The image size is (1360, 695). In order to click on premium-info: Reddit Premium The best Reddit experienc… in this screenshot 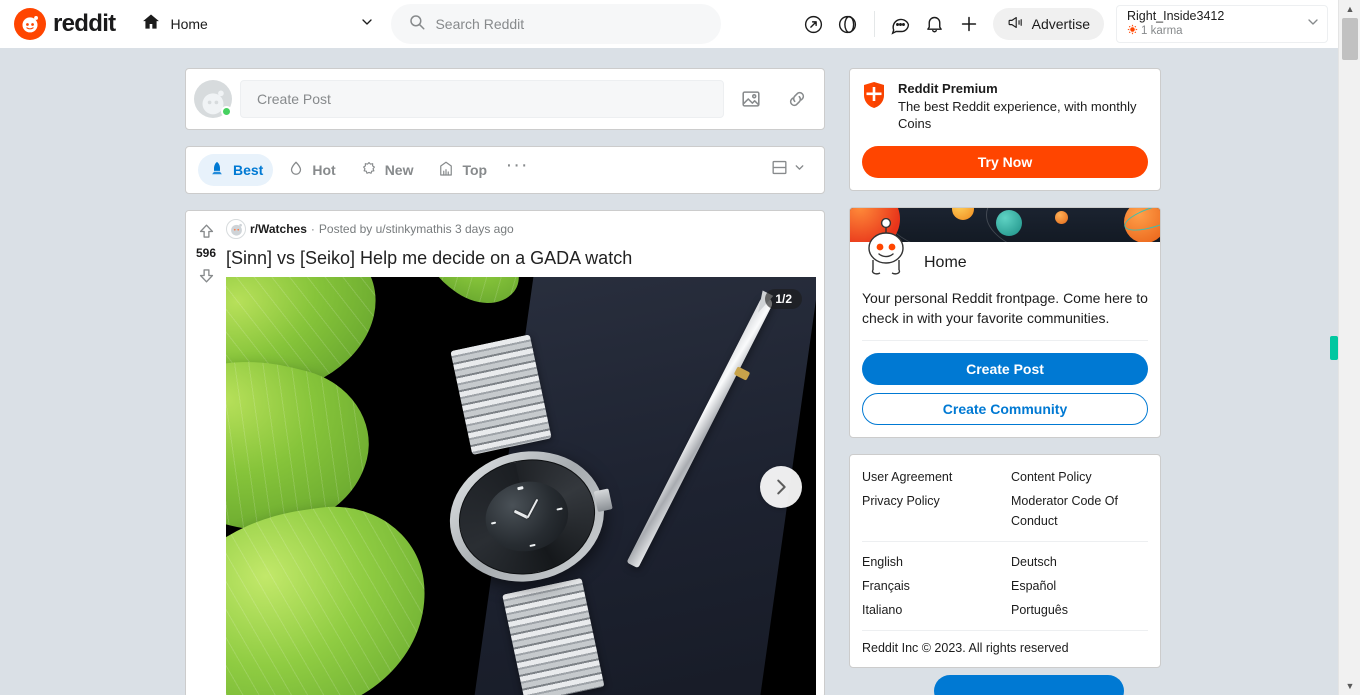, I will do `click(1005, 106)`.